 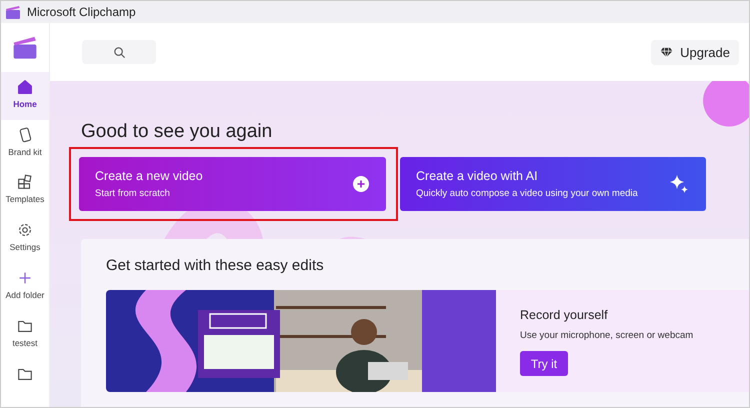 What do you see at coordinates (177, 132) in the screenshot?
I see `greeting-heading: Good to see you again` at bounding box center [177, 132].